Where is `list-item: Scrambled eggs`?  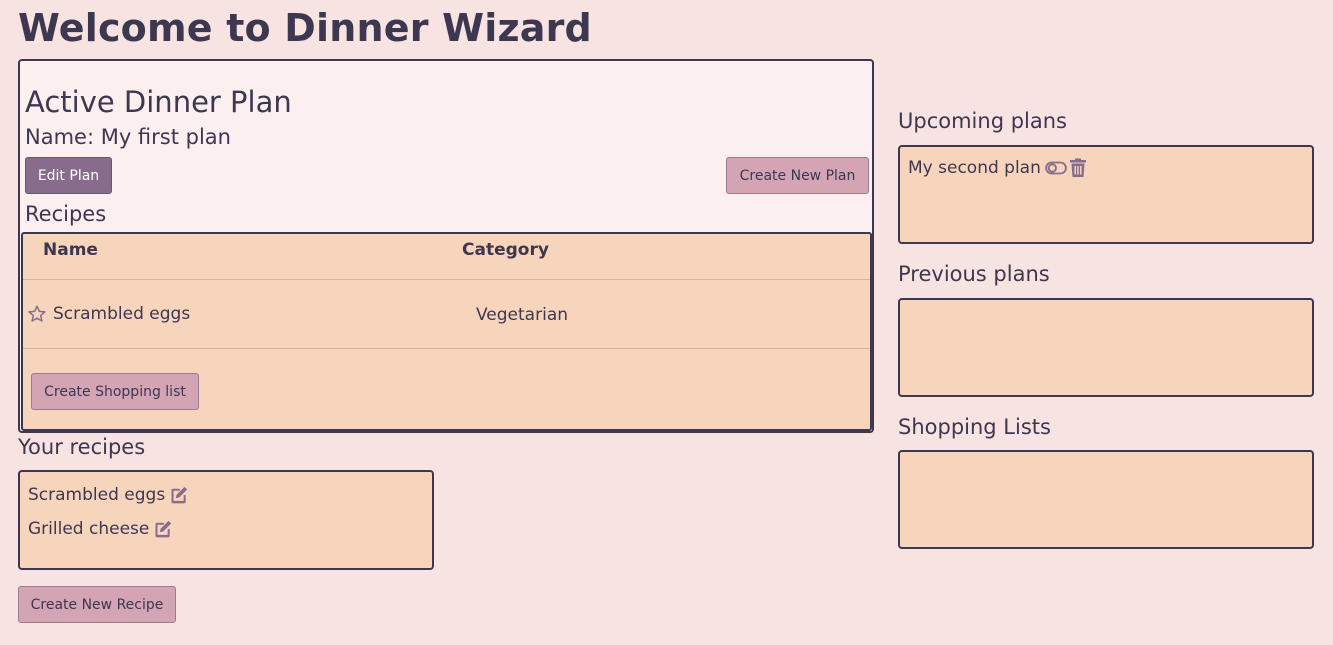 list-item: Scrambled eggs is located at coordinates (108, 495).